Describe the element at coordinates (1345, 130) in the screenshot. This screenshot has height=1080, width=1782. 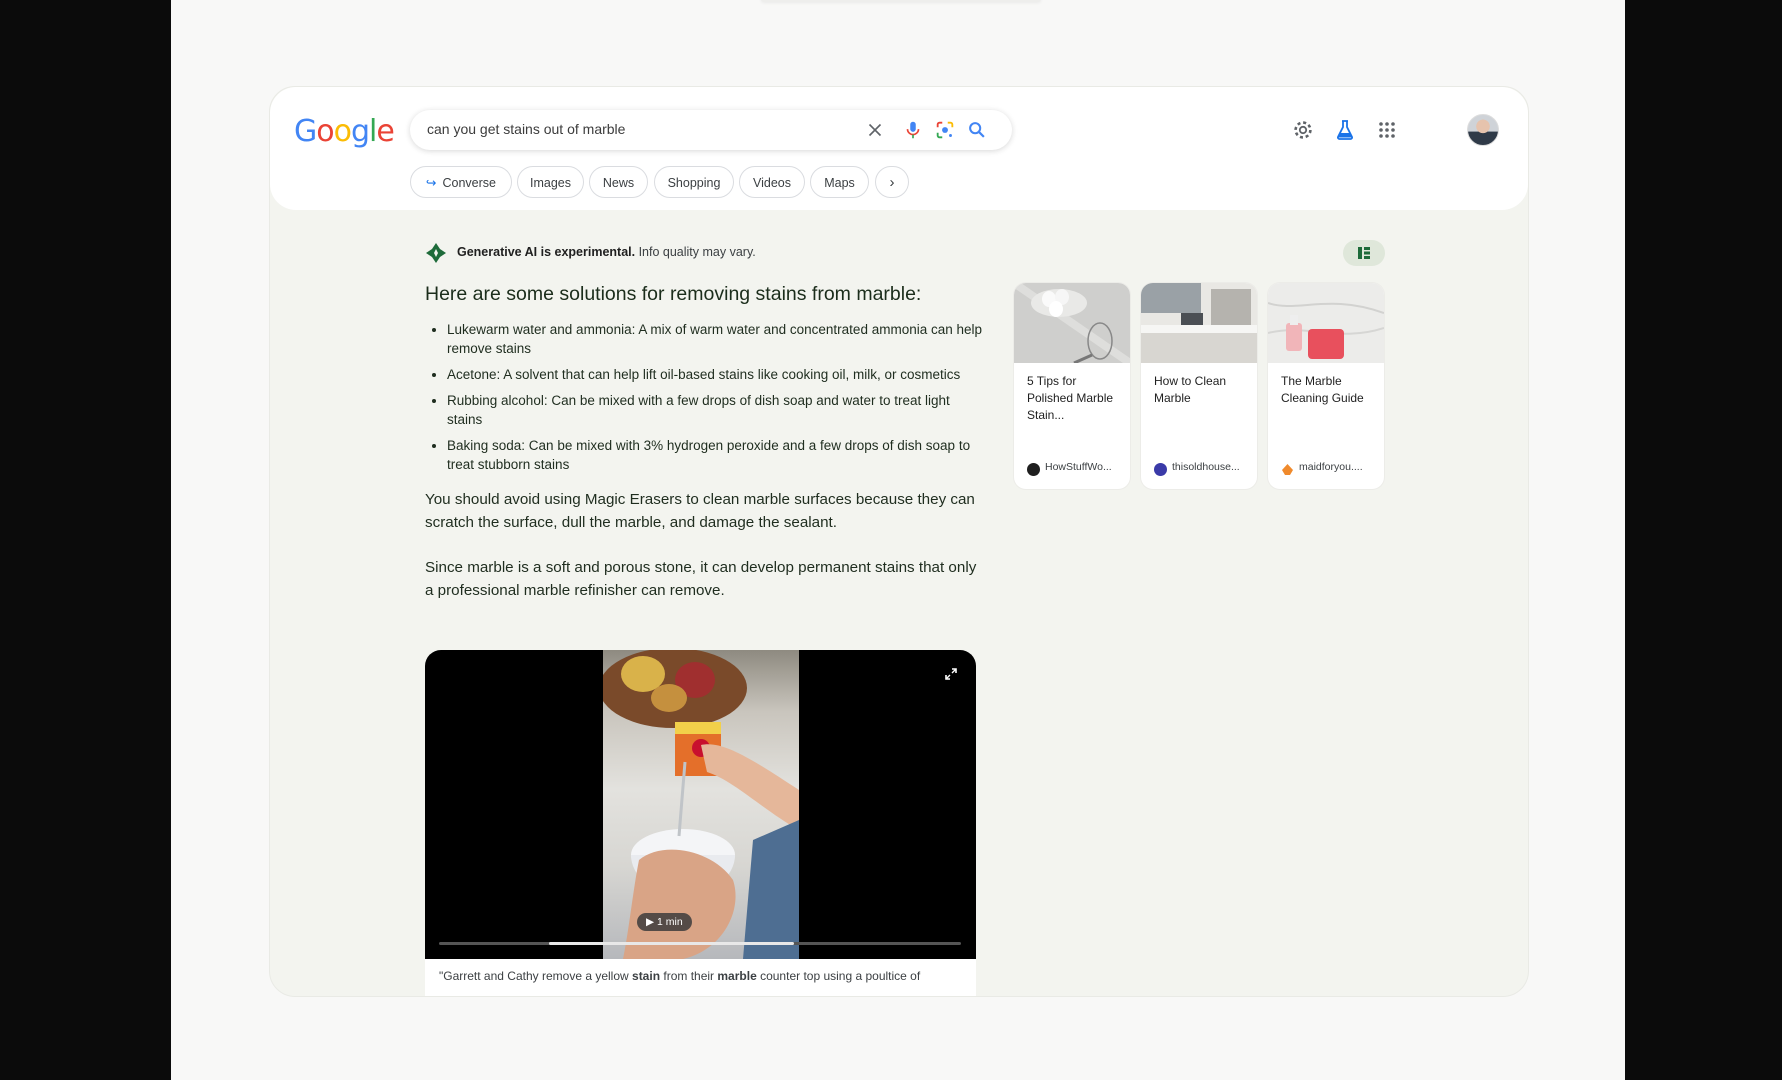
I see `labs-flask-icon` at that location.